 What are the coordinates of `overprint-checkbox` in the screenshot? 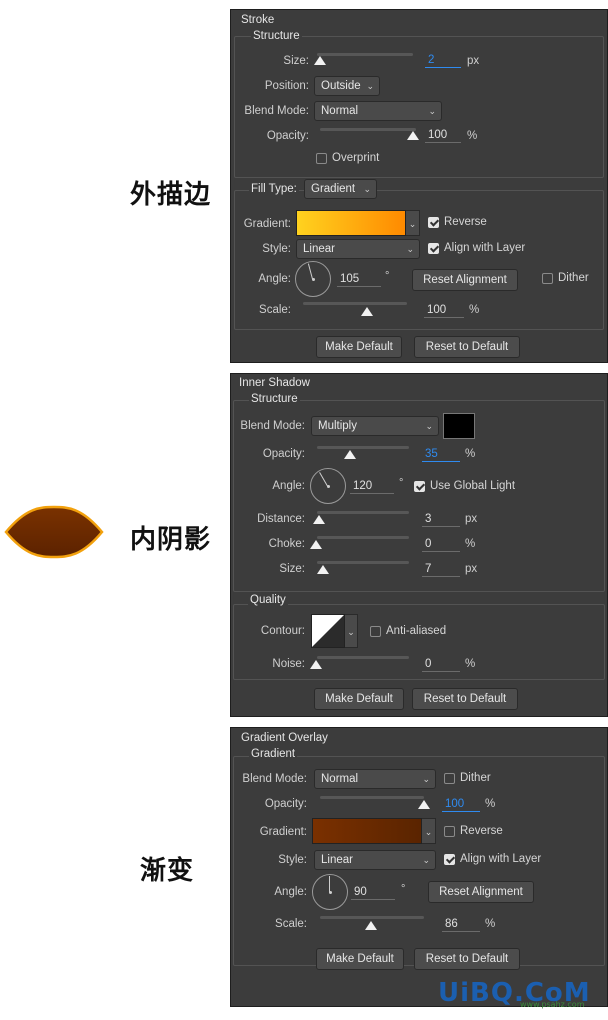 It's located at (321, 158).